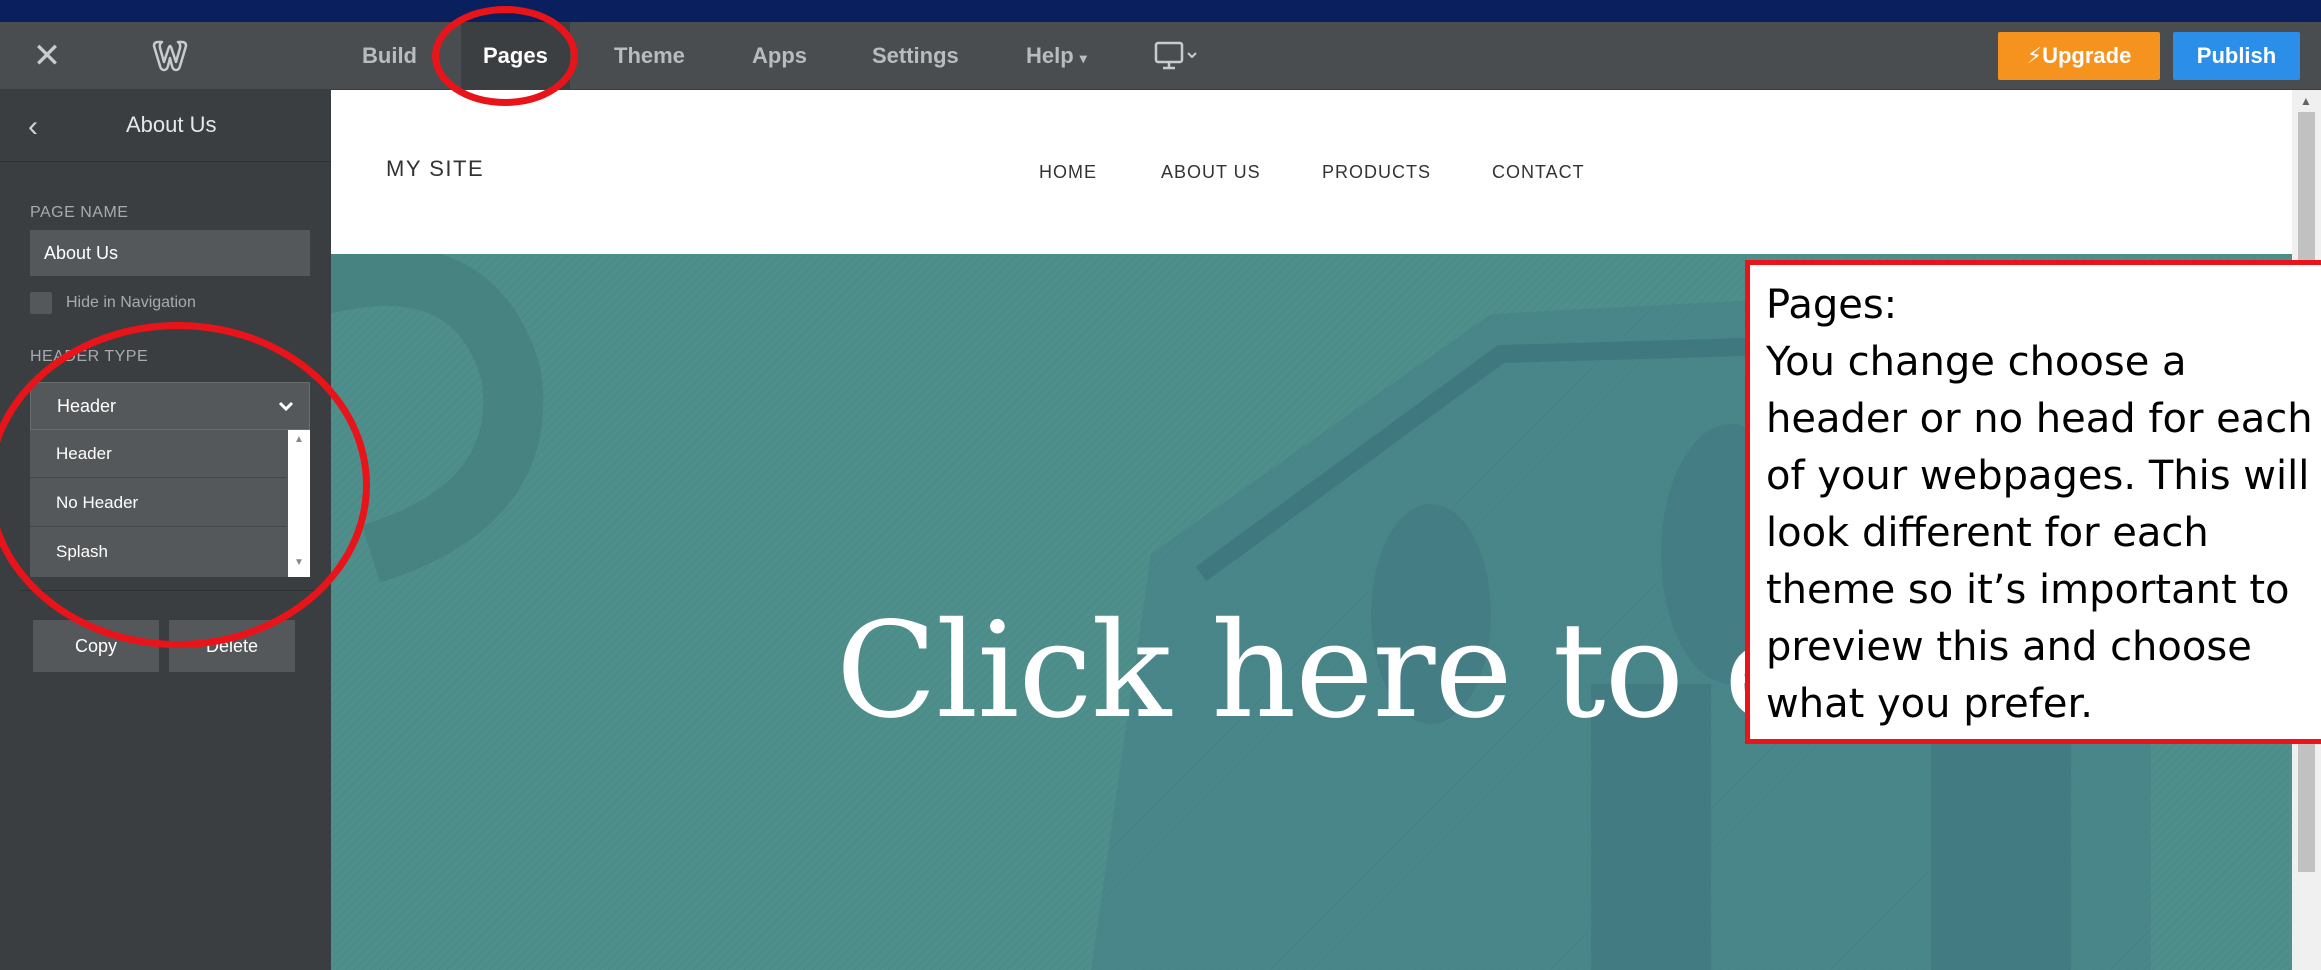 Image resolution: width=2321 pixels, height=970 pixels. Describe the element at coordinates (1376, 172) in the screenshot. I see `site-nav-products: PRODUCTS` at that location.